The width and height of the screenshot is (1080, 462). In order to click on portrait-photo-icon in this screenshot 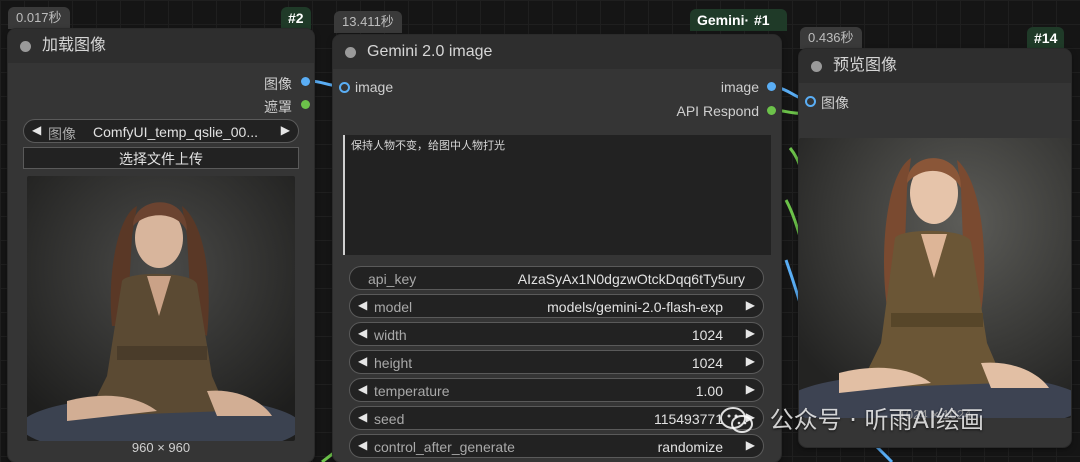, I will do `click(161, 308)`.